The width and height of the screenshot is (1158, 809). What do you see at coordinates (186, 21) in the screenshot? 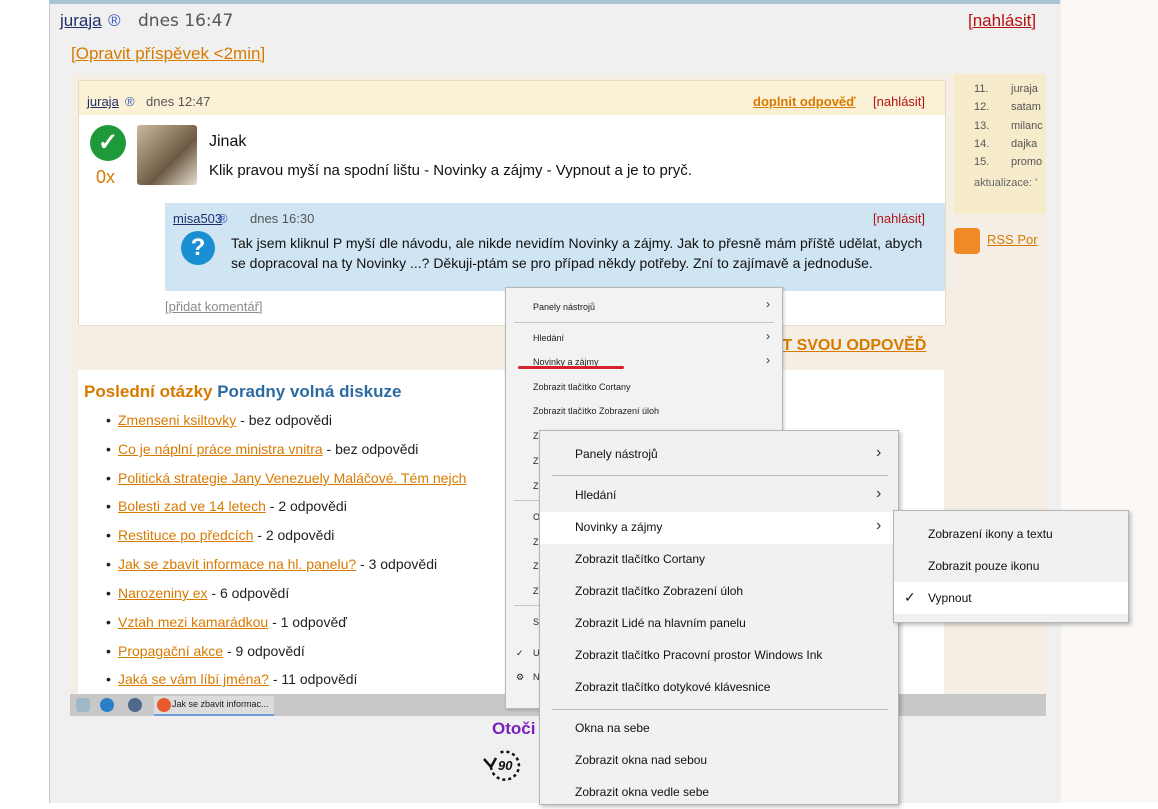
I see `post-time: dnes 16:47` at bounding box center [186, 21].